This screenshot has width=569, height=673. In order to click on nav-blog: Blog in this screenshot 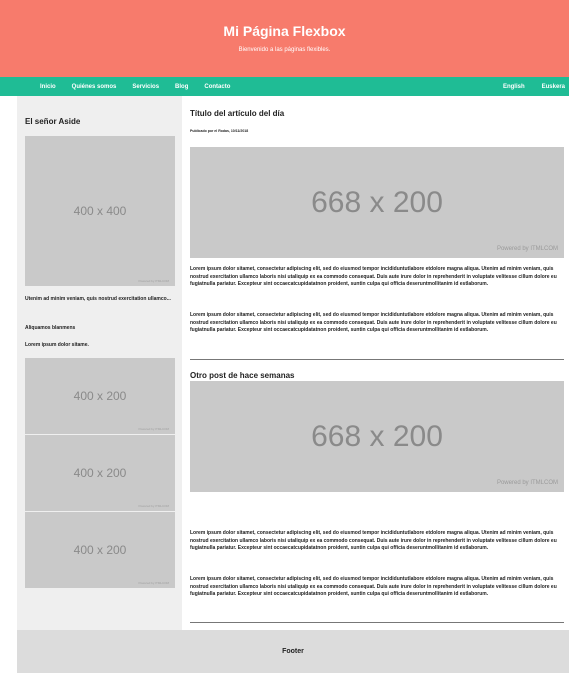, I will do `click(181, 87)`.